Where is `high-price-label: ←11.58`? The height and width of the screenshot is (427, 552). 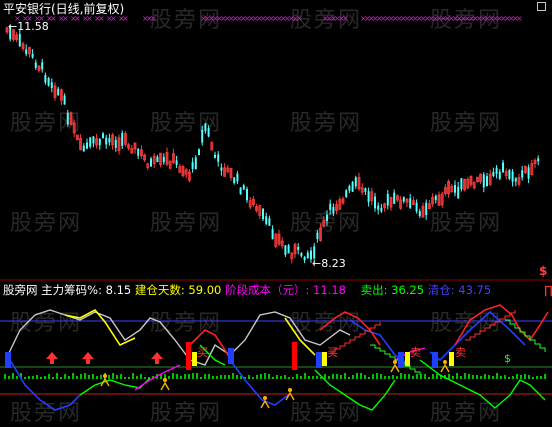 high-price-label: ←11.58 is located at coordinates (28, 26).